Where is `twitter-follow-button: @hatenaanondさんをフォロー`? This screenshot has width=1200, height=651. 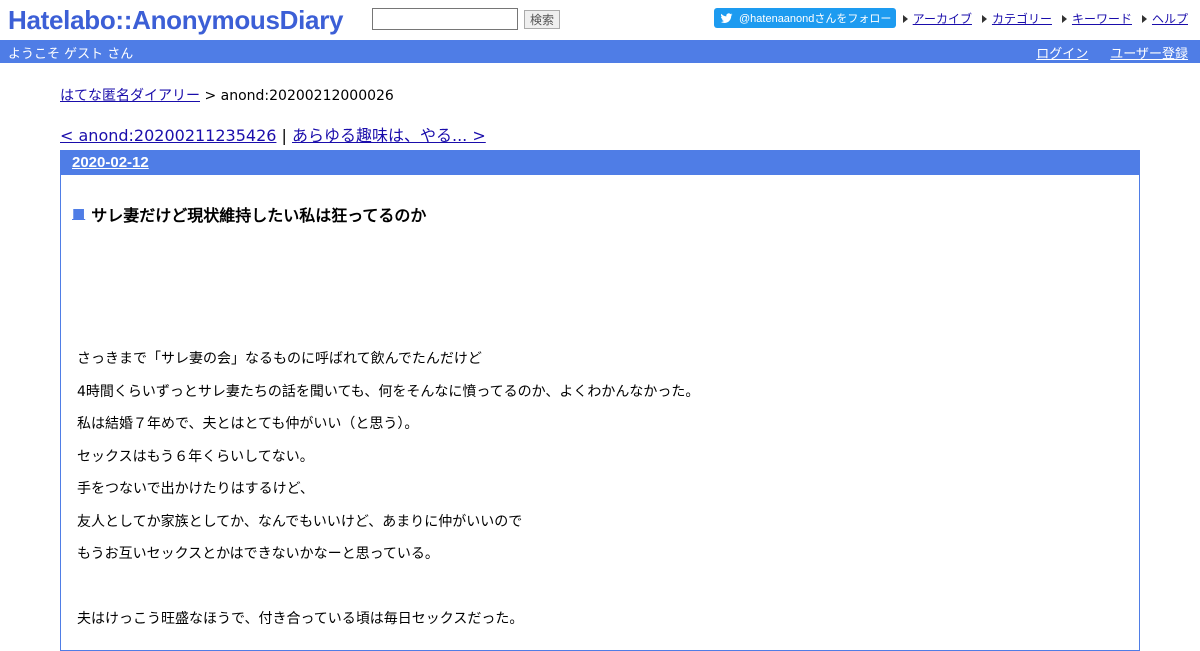 twitter-follow-button: @hatenaanondさんをフォロー is located at coordinates (805, 18).